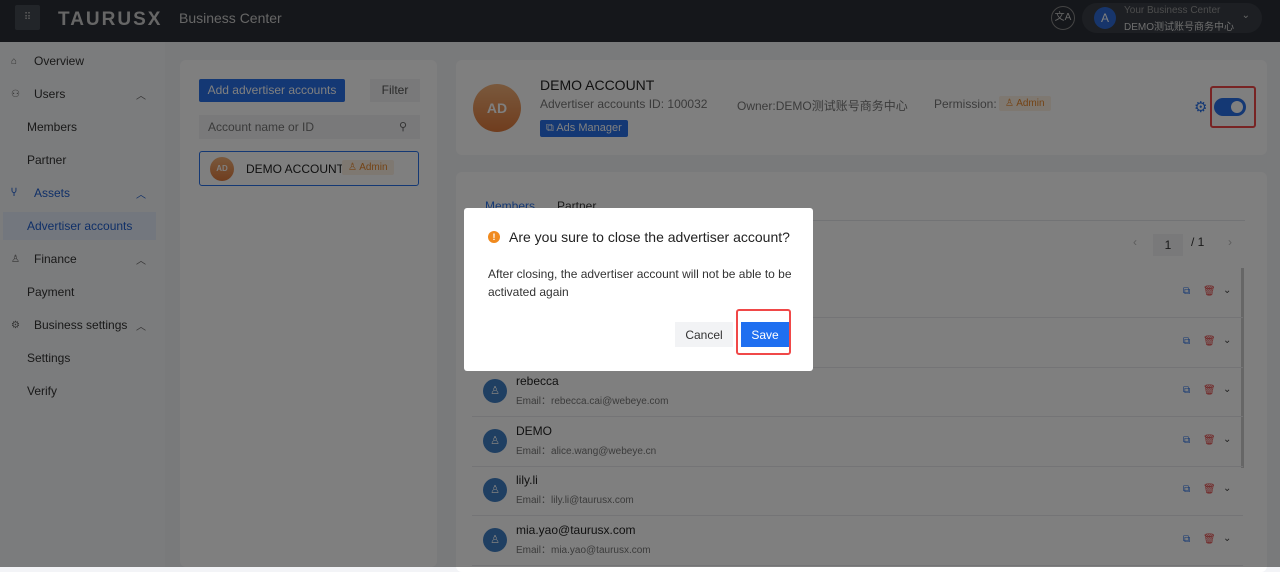 This screenshot has height=572, width=1280. What do you see at coordinates (763, 332) in the screenshot?
I see `highlight-box` at bounding box center [763, 332].